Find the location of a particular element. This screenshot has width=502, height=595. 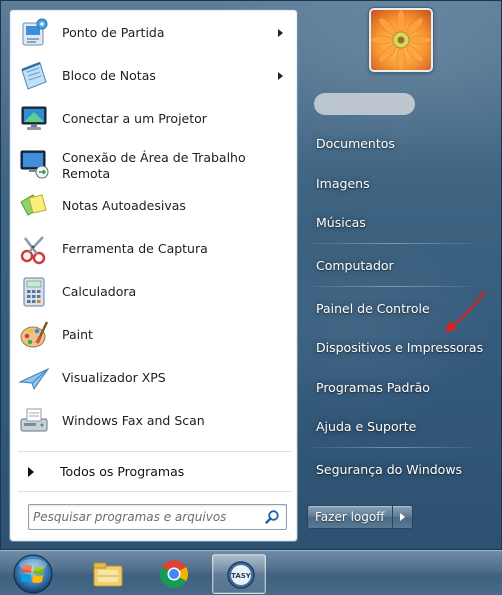

program-label: Paint is located at coordinates (77, 334).